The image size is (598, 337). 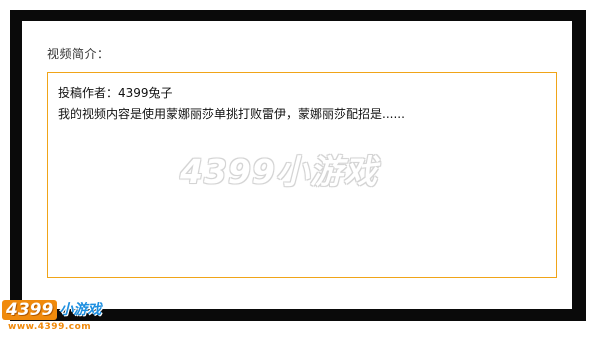 What do you see at coordinates (80, 310) in the screenshot?
I see `logo-chinese-text: 小游戏` at bounding box center [80, 310].